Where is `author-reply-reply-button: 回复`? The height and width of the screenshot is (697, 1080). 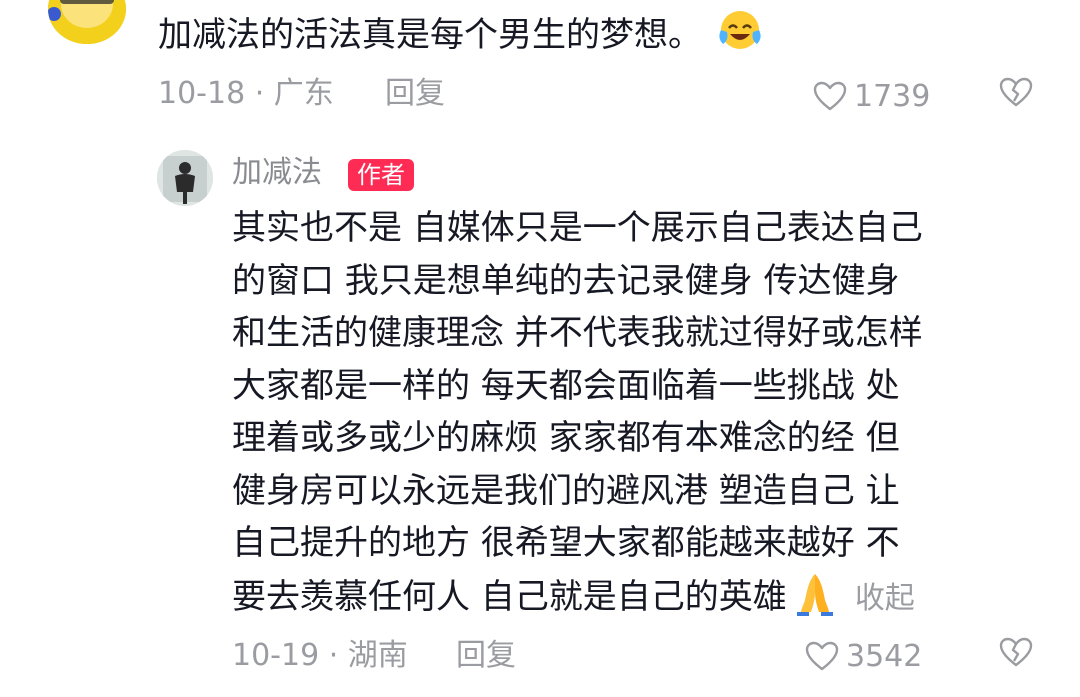 author-reply-reply-button: 回复 is located at coordinates (486, 656).